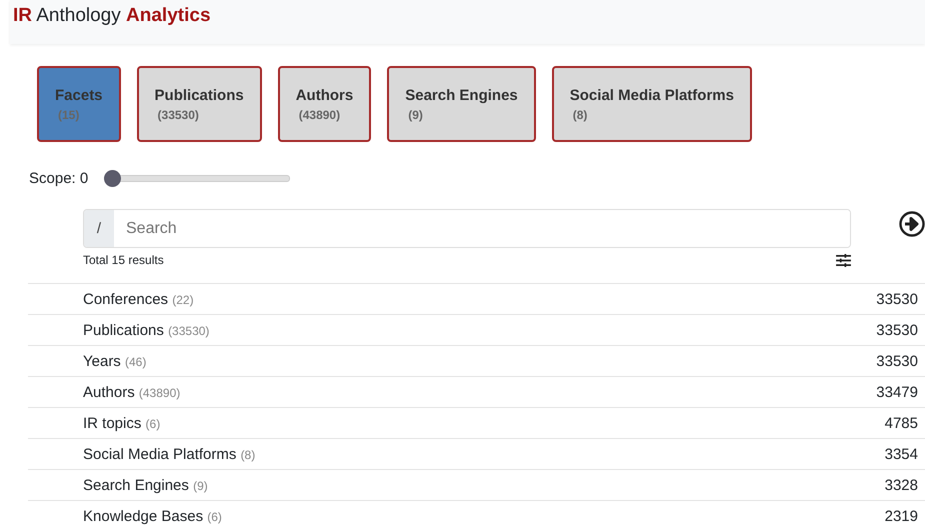 The width and height of the screenshot is (925, 531). What do you see at coordinates (114, 361) in the screenshot?
I see `facet-item: Years (46)` at bounding box center [114, 361].